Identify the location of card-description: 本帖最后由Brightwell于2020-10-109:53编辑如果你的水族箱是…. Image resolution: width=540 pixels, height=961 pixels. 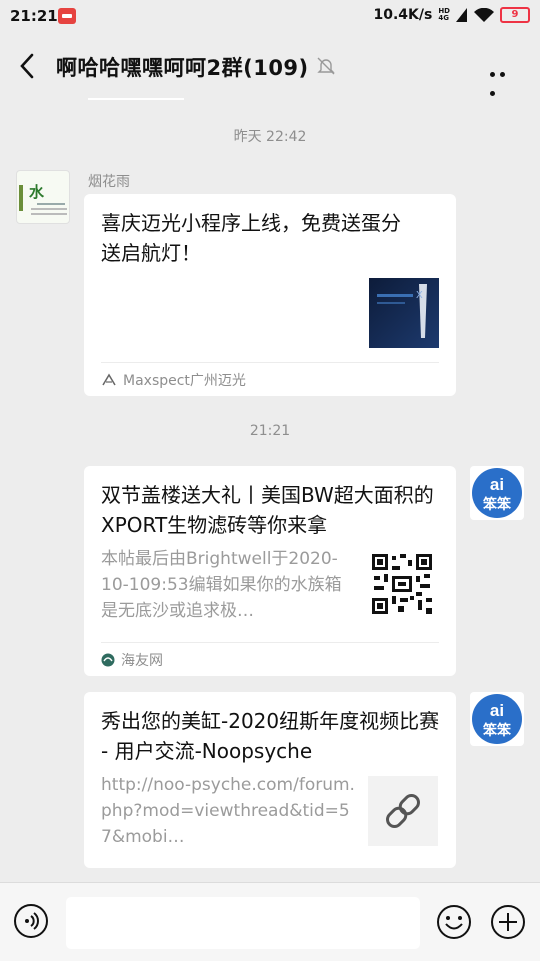
(221, 585).